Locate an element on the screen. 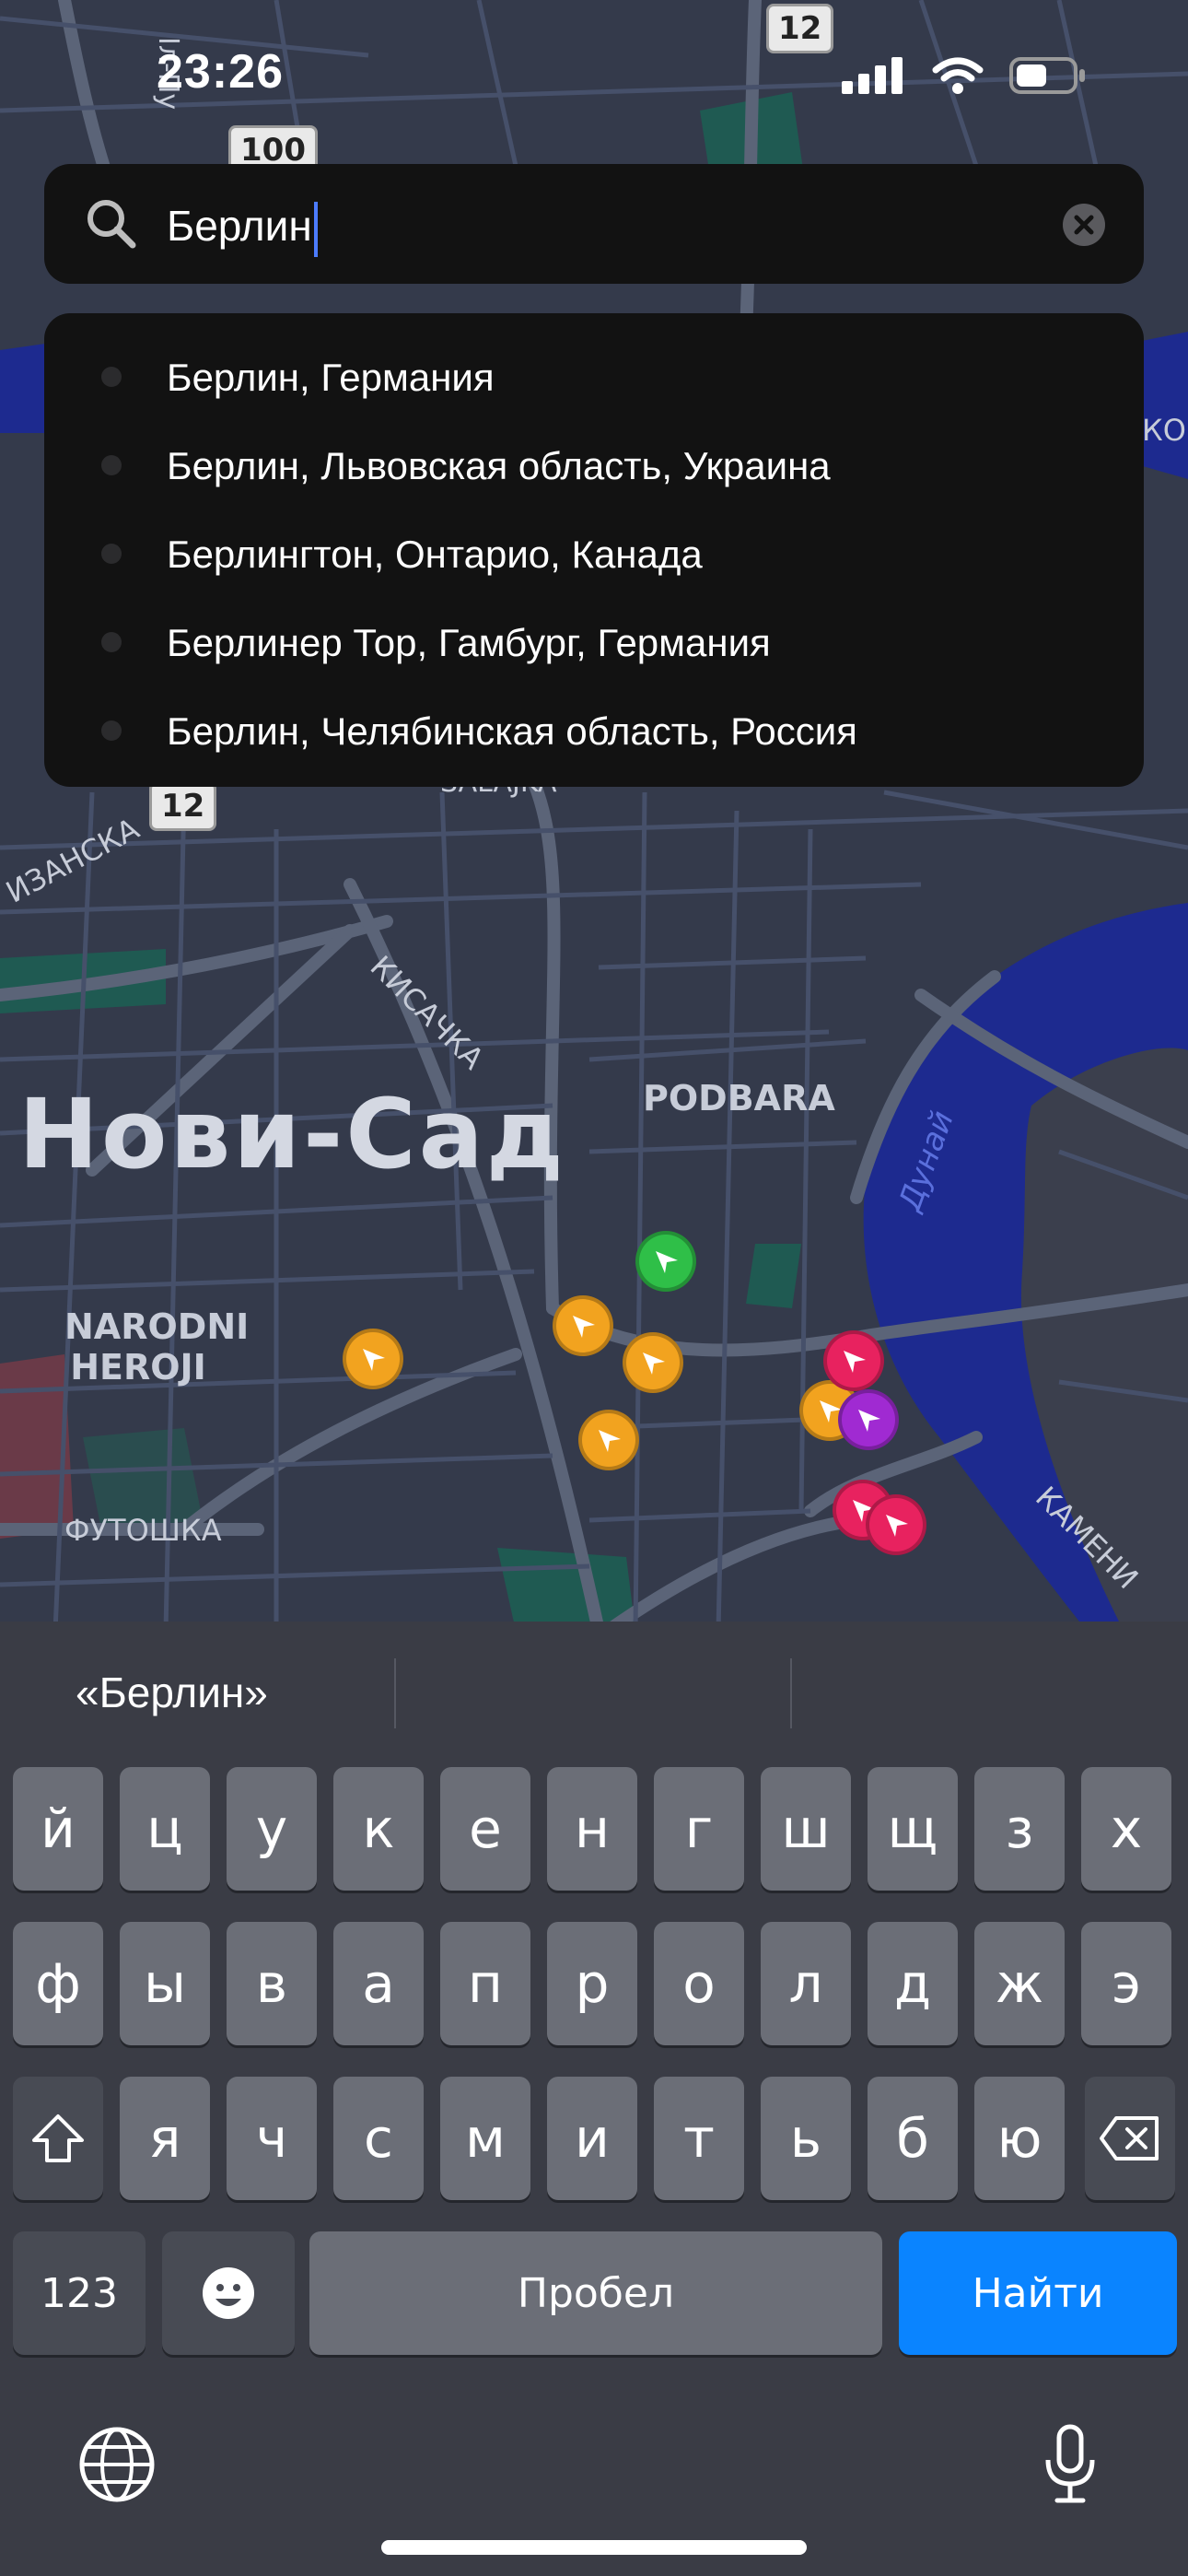  key-label: т is located at coordinates (699, 2138).